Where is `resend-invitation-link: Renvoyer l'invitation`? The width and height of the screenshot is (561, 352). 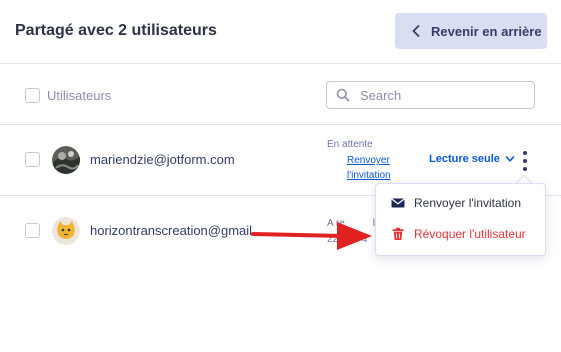 resend-invitation-link: Renvoyer l'invitation is located at coordinates (375, 168).